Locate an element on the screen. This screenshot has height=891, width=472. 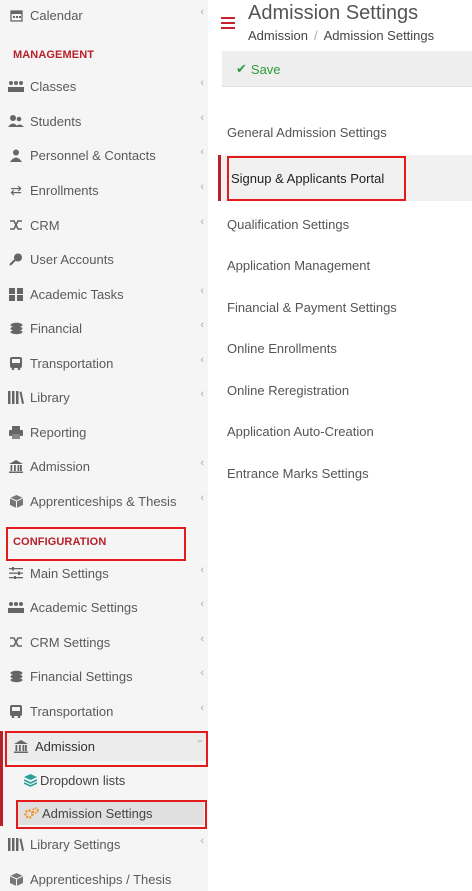
sidebar-item-library-settings: Library Settings ‹ is located at coordinates (104, 844).